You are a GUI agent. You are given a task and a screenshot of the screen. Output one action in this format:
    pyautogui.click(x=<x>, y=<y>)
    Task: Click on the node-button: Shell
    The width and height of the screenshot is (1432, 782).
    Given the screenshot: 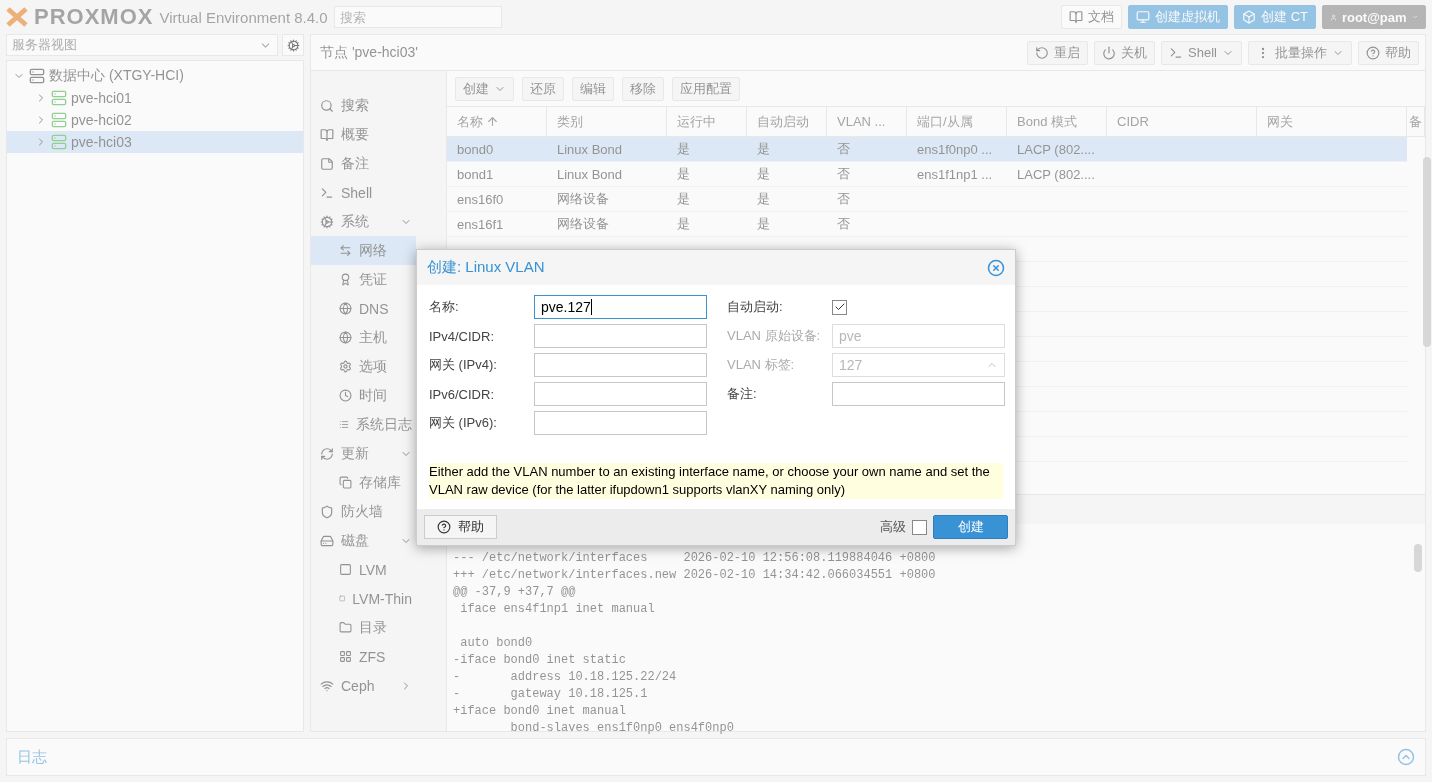 What is the action you would take?
    pyautogui.click(x=1201, y=52)
    